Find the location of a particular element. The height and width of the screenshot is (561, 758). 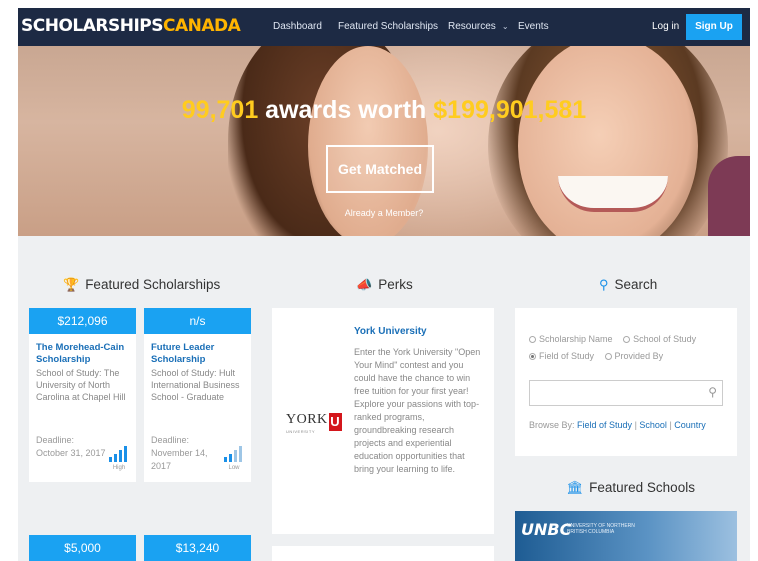

browse-field-of-study-link: Field of Study is located at coordinates (604, 425).